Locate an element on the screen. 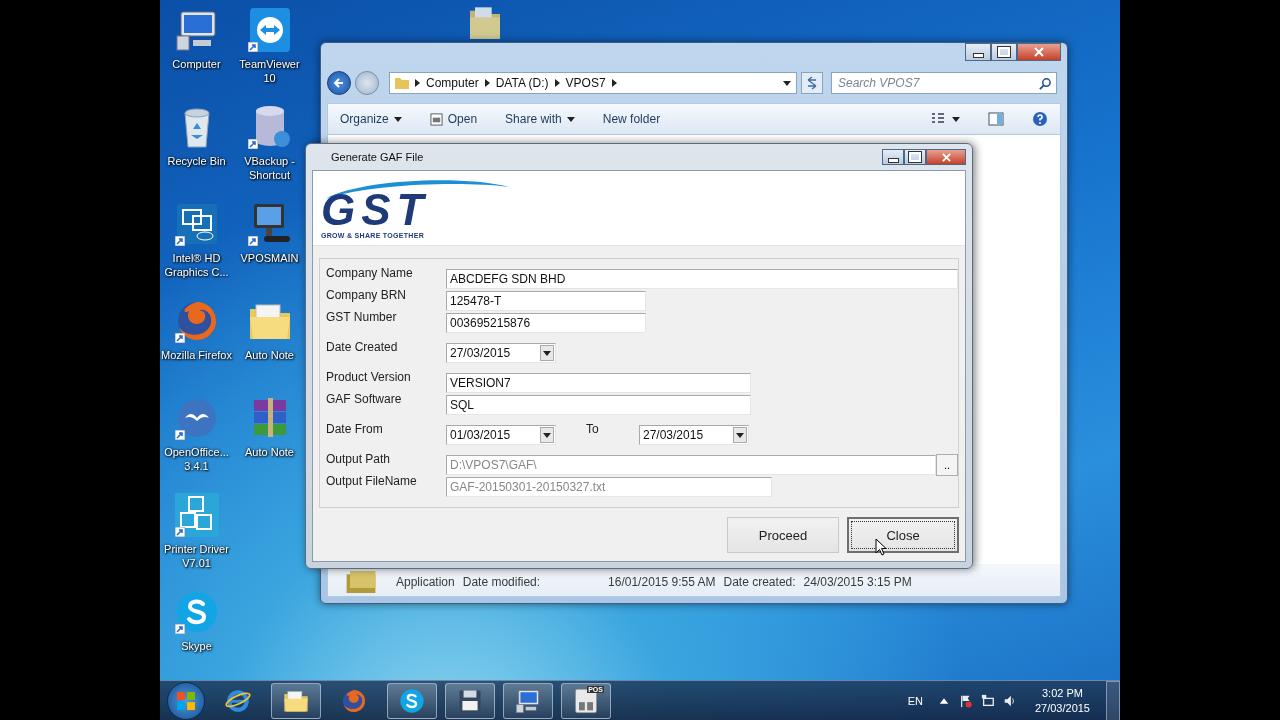 The image size is (1280, 720). field-label: Date Created is located at coordinates (362, 347).